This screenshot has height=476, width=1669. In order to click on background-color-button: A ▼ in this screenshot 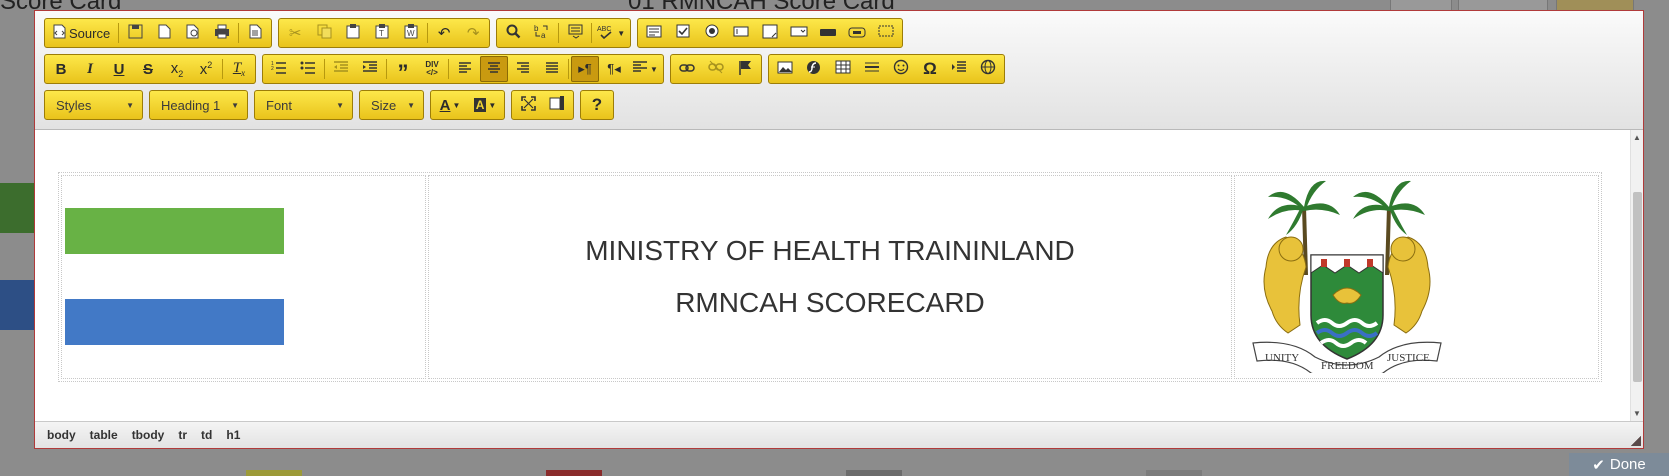, I will do `click(485, 105)`.